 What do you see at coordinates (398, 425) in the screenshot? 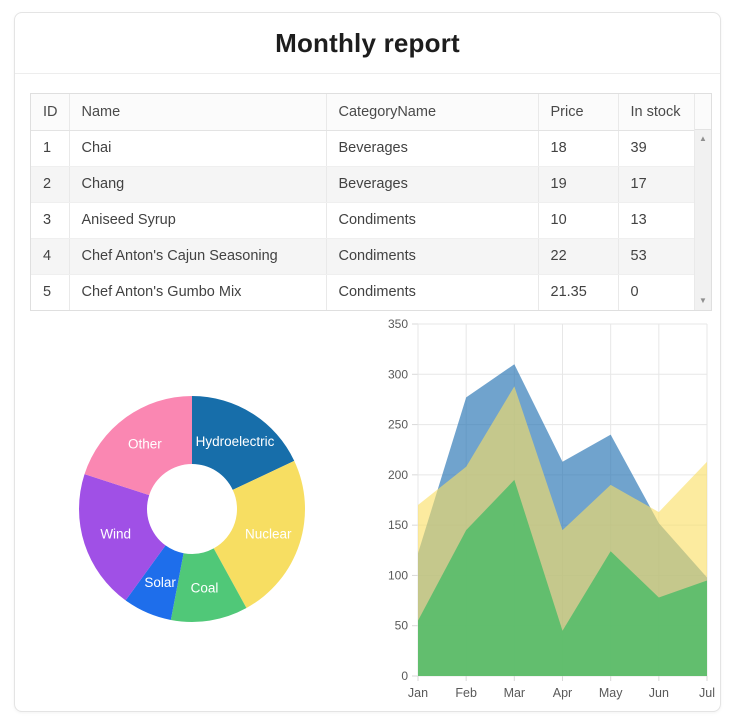
I see `y-axis-label: 250` at bounding box center [398, 425].